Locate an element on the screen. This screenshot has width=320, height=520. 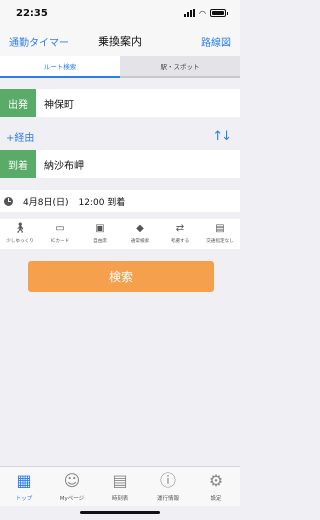
bottom-tab-bar: ▦ トップ ☺ Myページ ▤ 時刻表 ⓘ 運行情報 ⚙ 設定 is located at coordinates (120, 486).